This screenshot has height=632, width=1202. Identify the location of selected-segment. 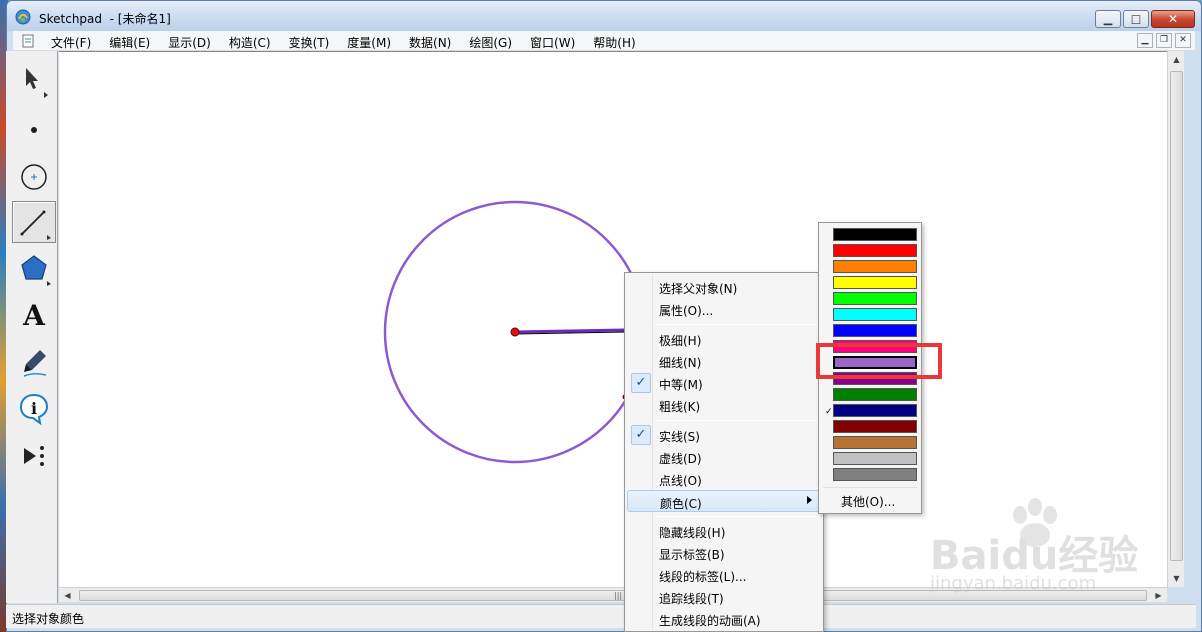
(570, 331).